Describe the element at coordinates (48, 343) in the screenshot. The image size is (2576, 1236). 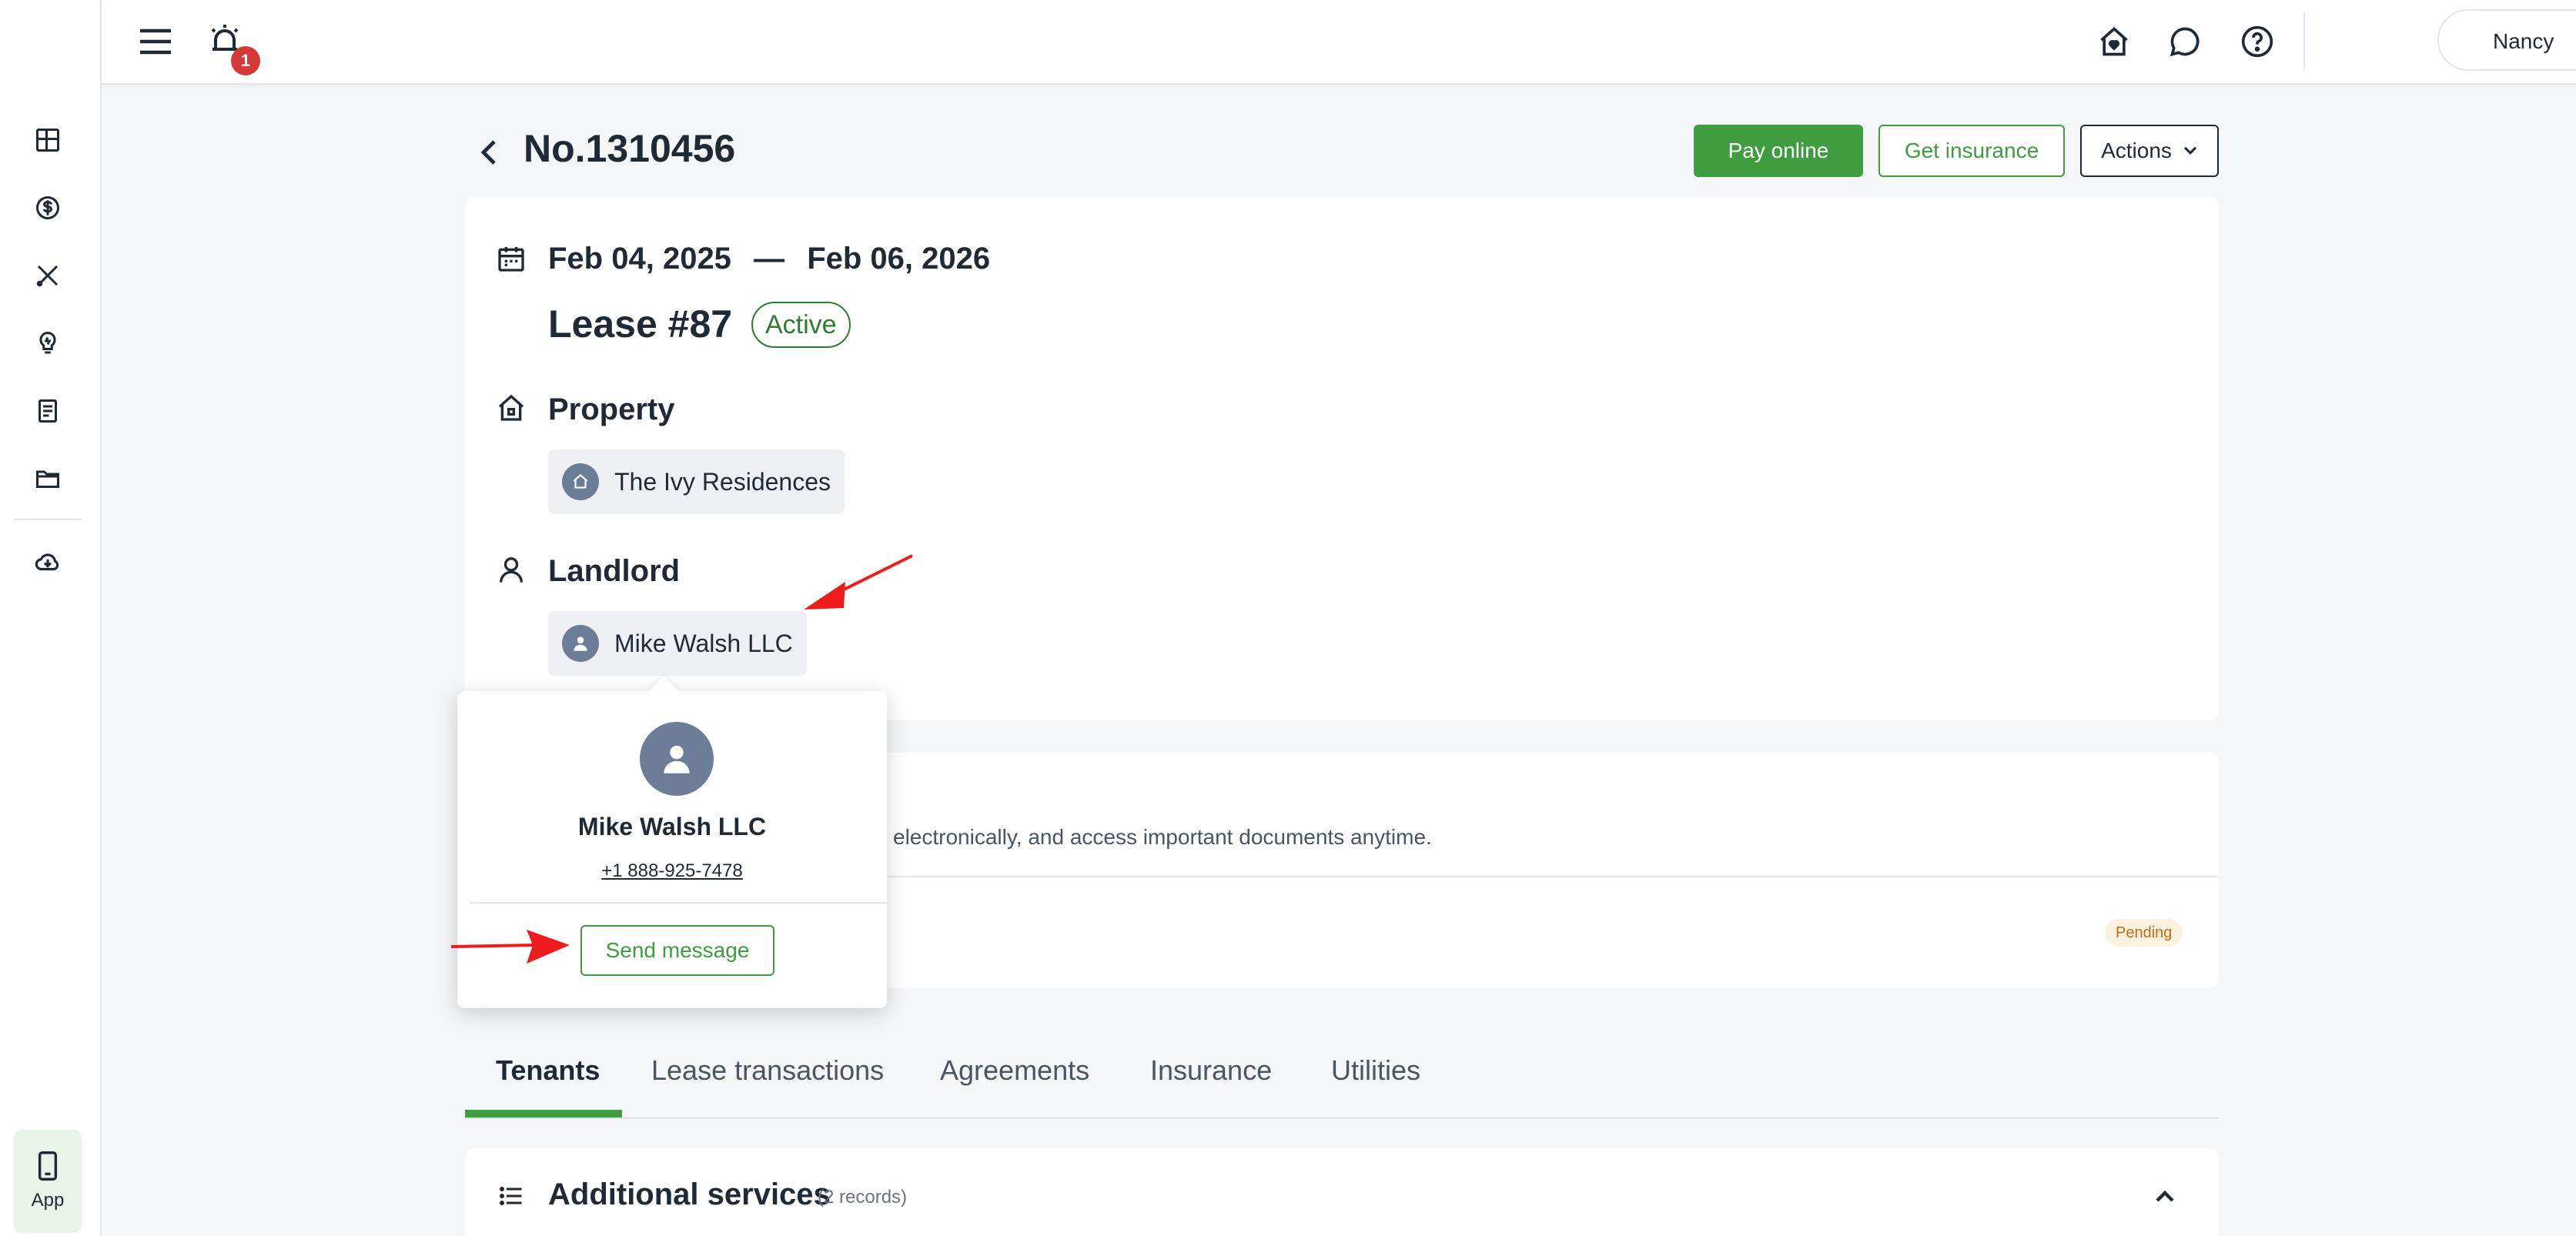
I see `lightbulb-icon` at that location.